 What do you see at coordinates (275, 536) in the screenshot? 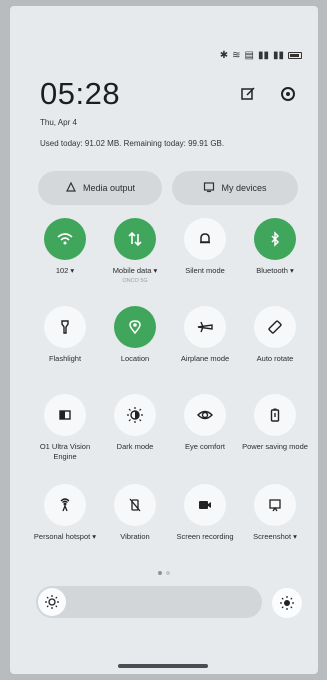
I see `tile-label: Screenshot ▾` at bounding box center [275, 536].